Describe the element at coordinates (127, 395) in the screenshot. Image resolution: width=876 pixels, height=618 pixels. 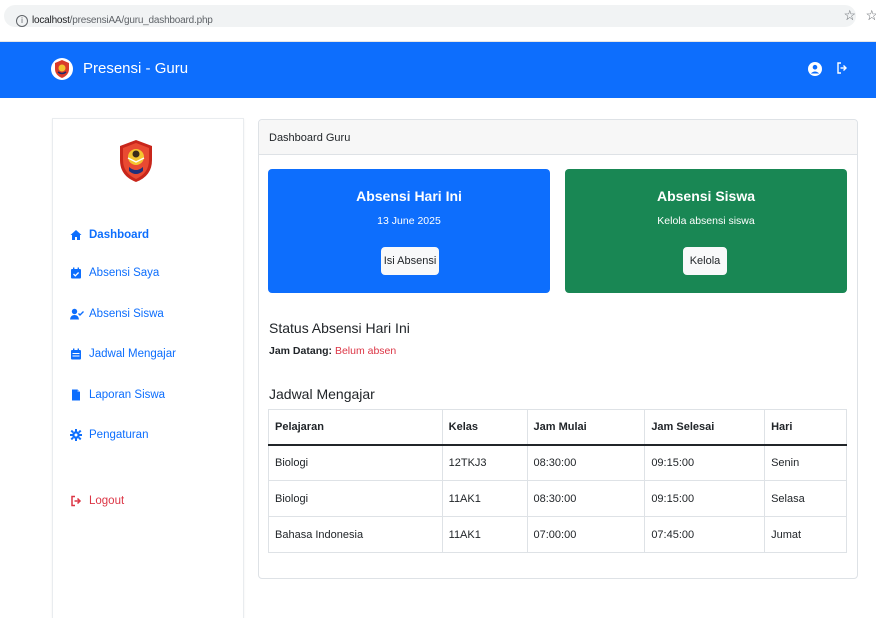
I see `sidebar-item-label: Laporan Siswa` at that location.